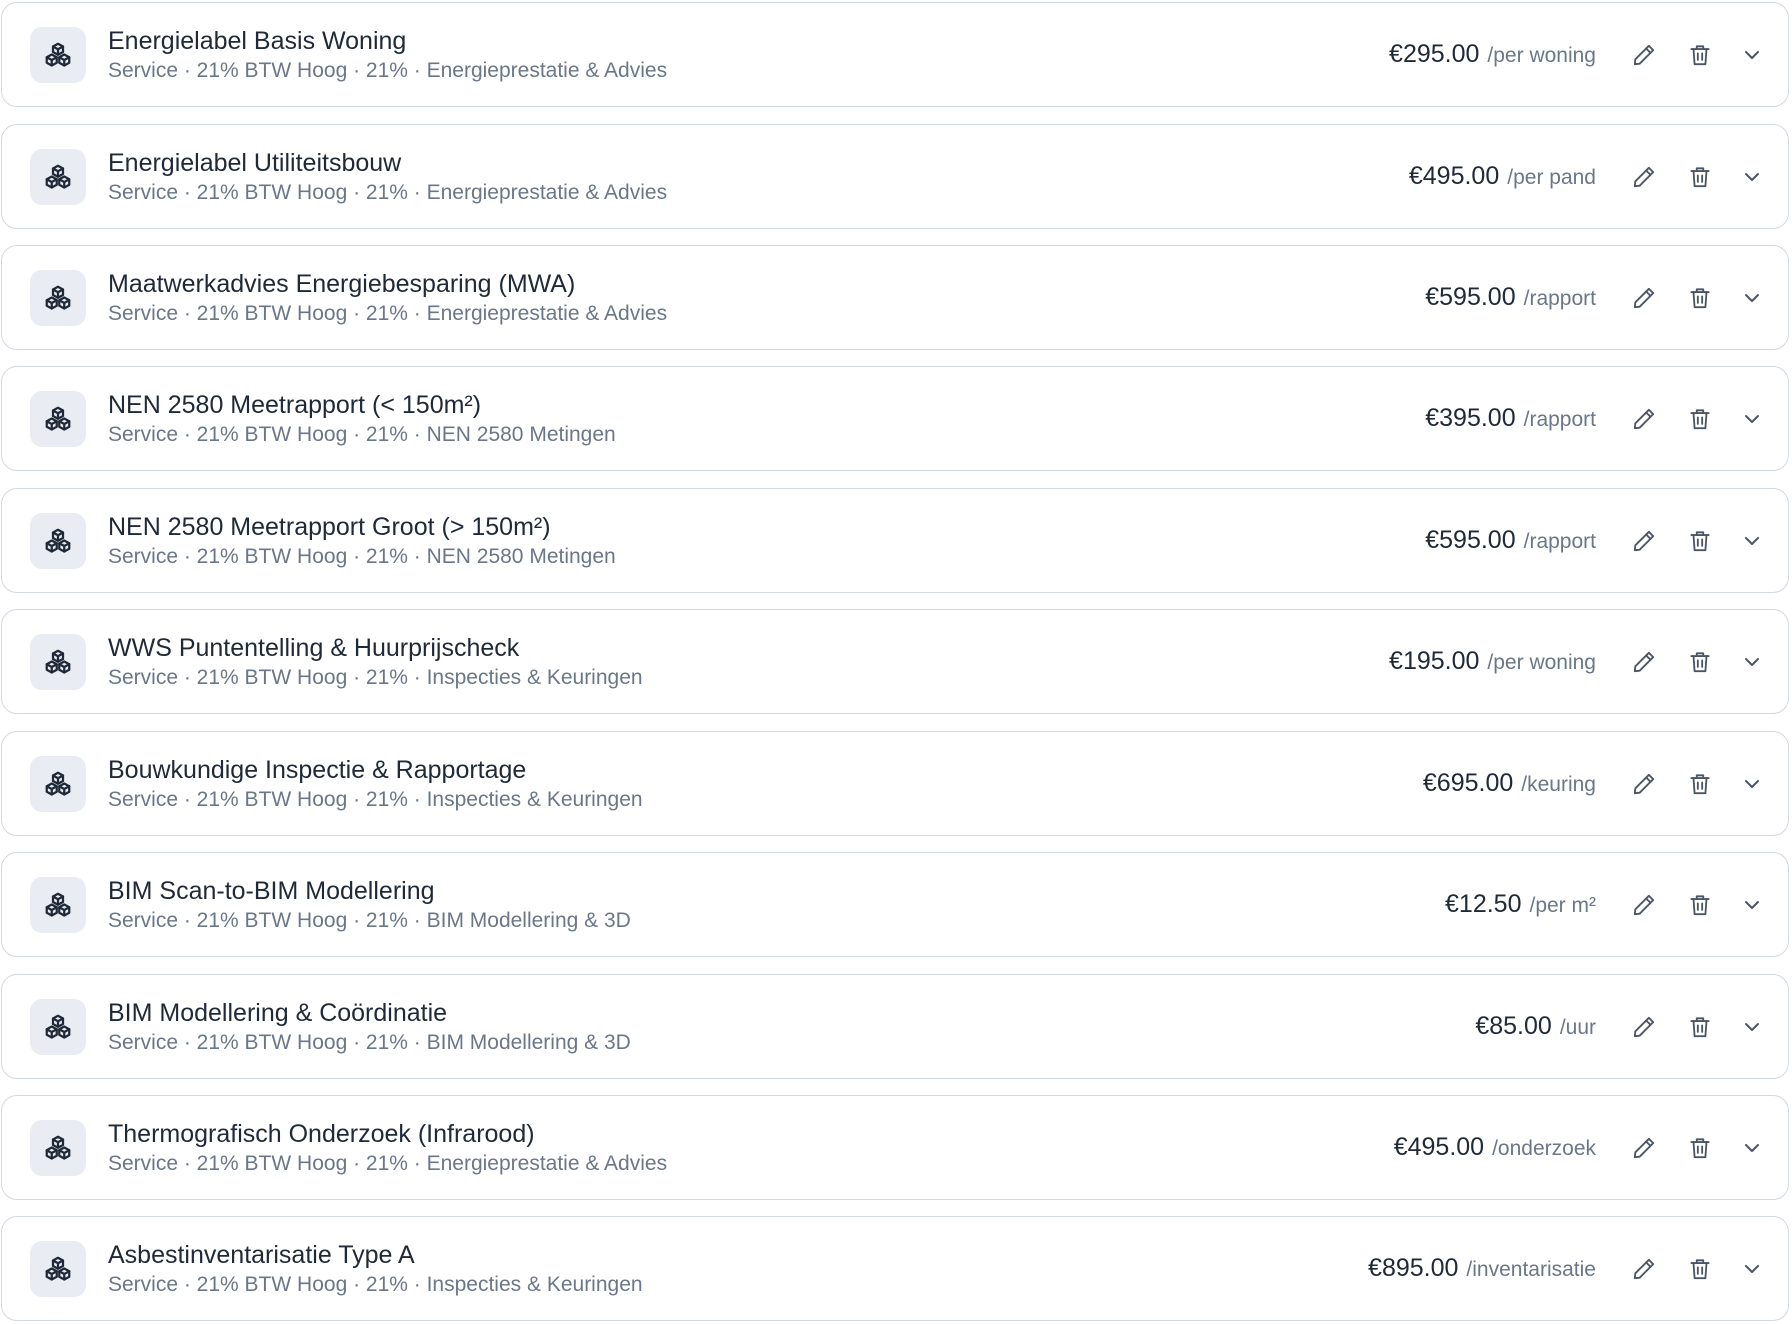 This screenshot has width=1792, height=1324. I want to click on item-price: €895.00, so click(1413, 1268).